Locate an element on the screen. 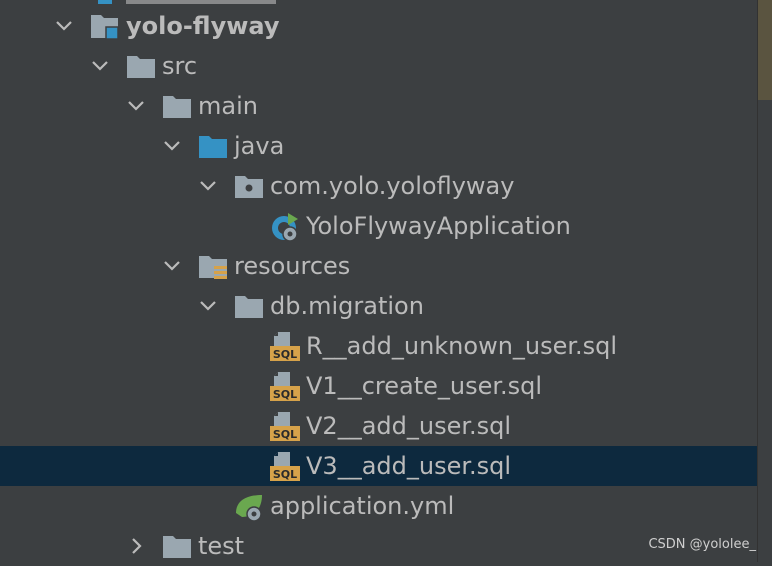 This screenshot has width=772, height=566. source-root-folder-icon is located at coordinates (213, 146).